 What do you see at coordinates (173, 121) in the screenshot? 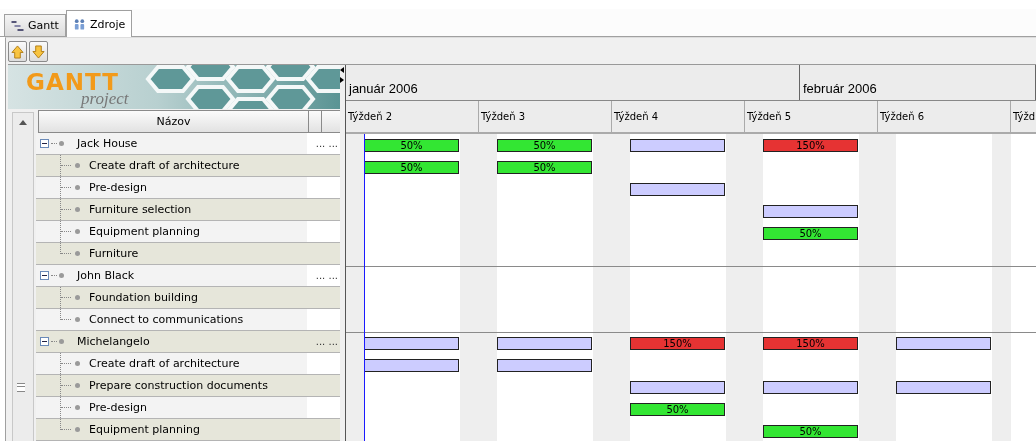
I see `column-header: Názov` at bounding box center [173, 121].